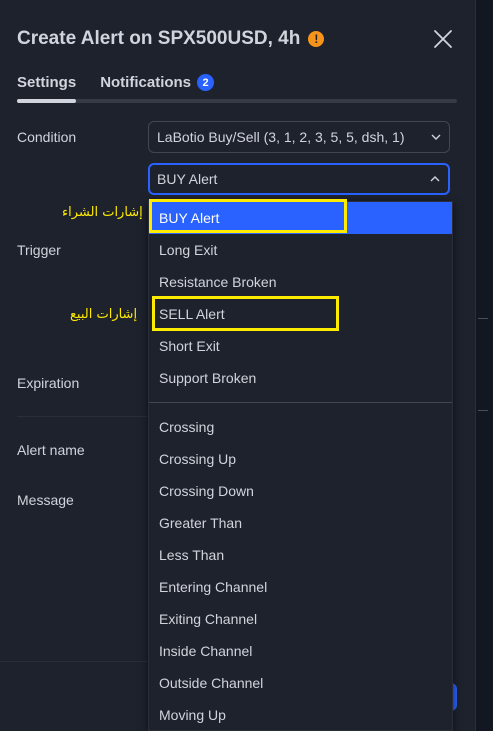  I want to click on buy-signals-annotation: إشارات الشراء, so click(102, 212).